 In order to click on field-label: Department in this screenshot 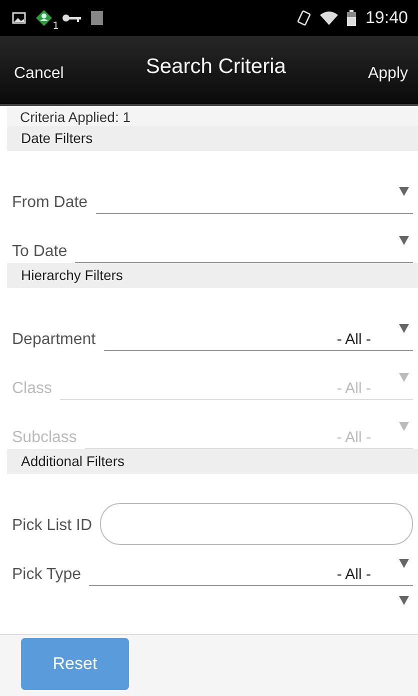, I will do `click(54, 340)`.